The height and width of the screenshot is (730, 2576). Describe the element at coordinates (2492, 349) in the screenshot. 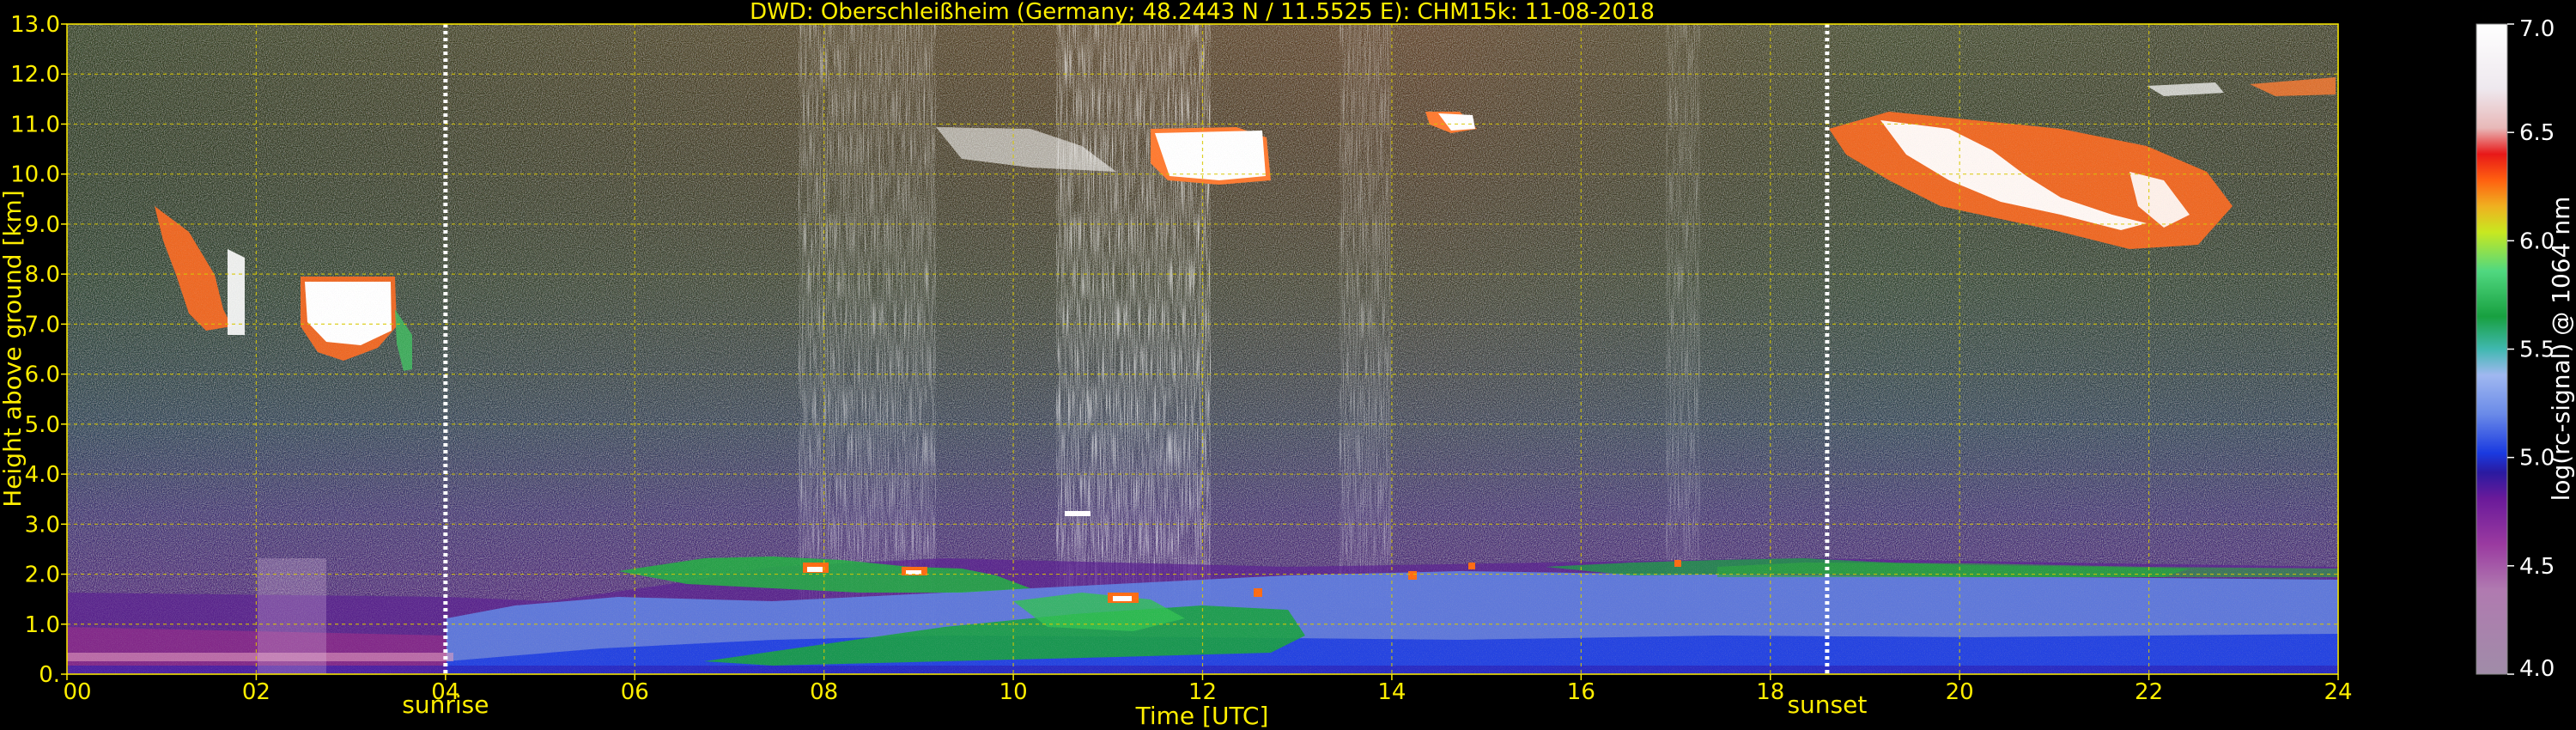

I see `colorbar-scale` at that location.